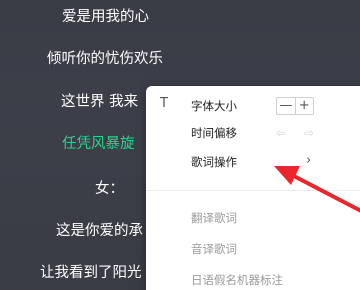 This screenshot has height=290, width=360. Describe the element at coordinates (164, 103) in the screenshot. I see `font-icon: T` at that location.